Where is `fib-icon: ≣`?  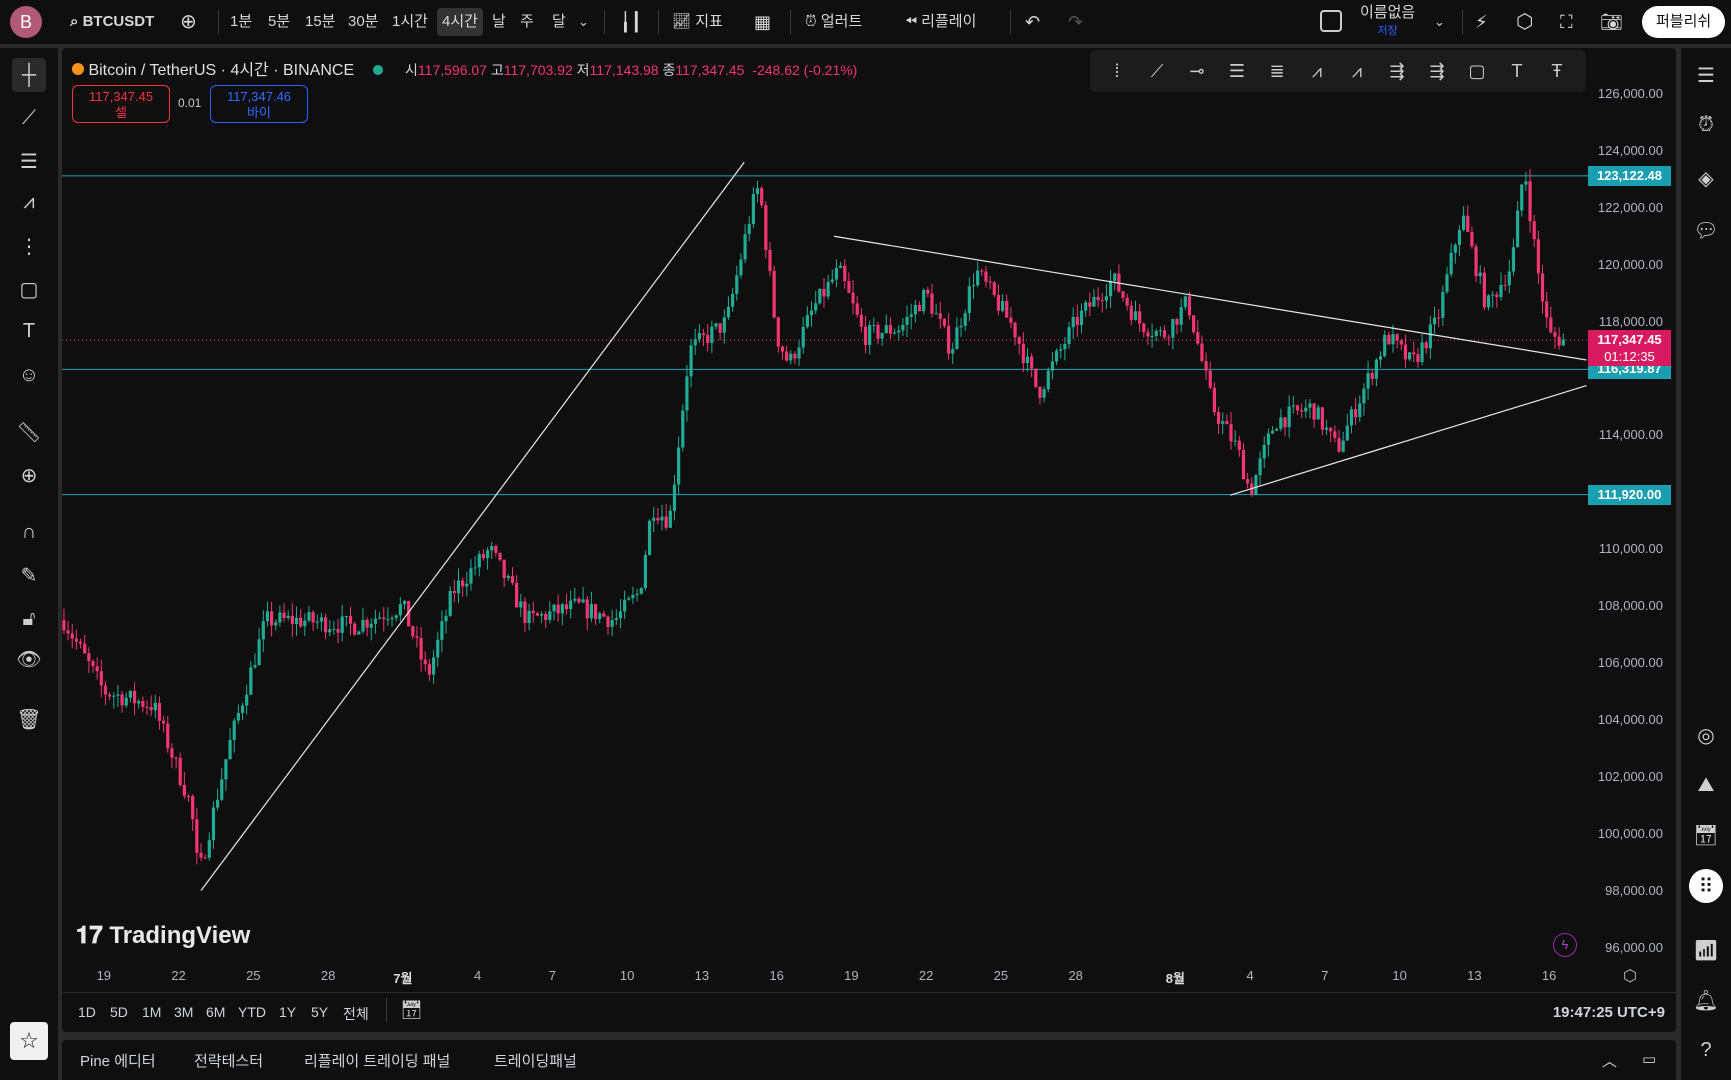 fib-icon: ≣ is located at coordinates (1277, 71).